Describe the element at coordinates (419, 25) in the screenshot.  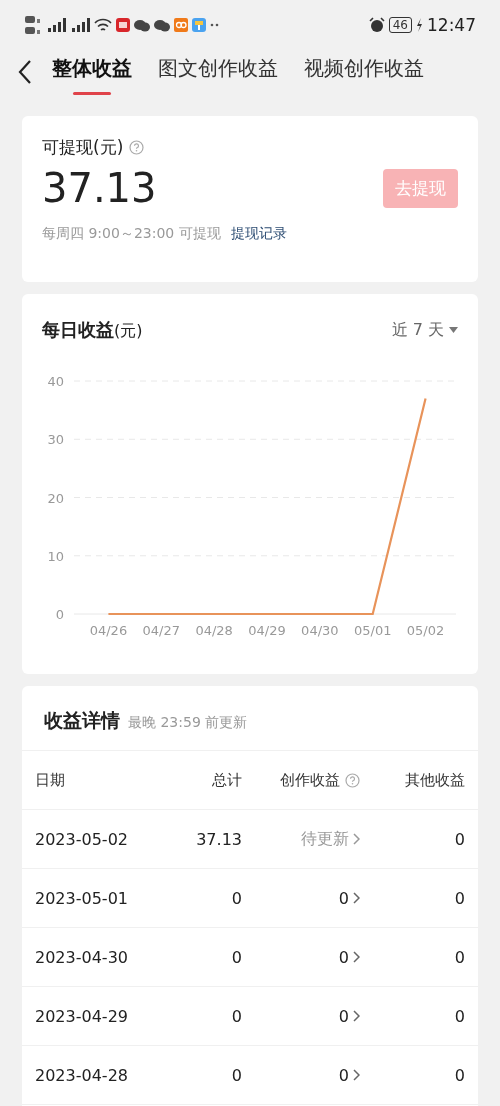
I see `charging-icon` at that location.